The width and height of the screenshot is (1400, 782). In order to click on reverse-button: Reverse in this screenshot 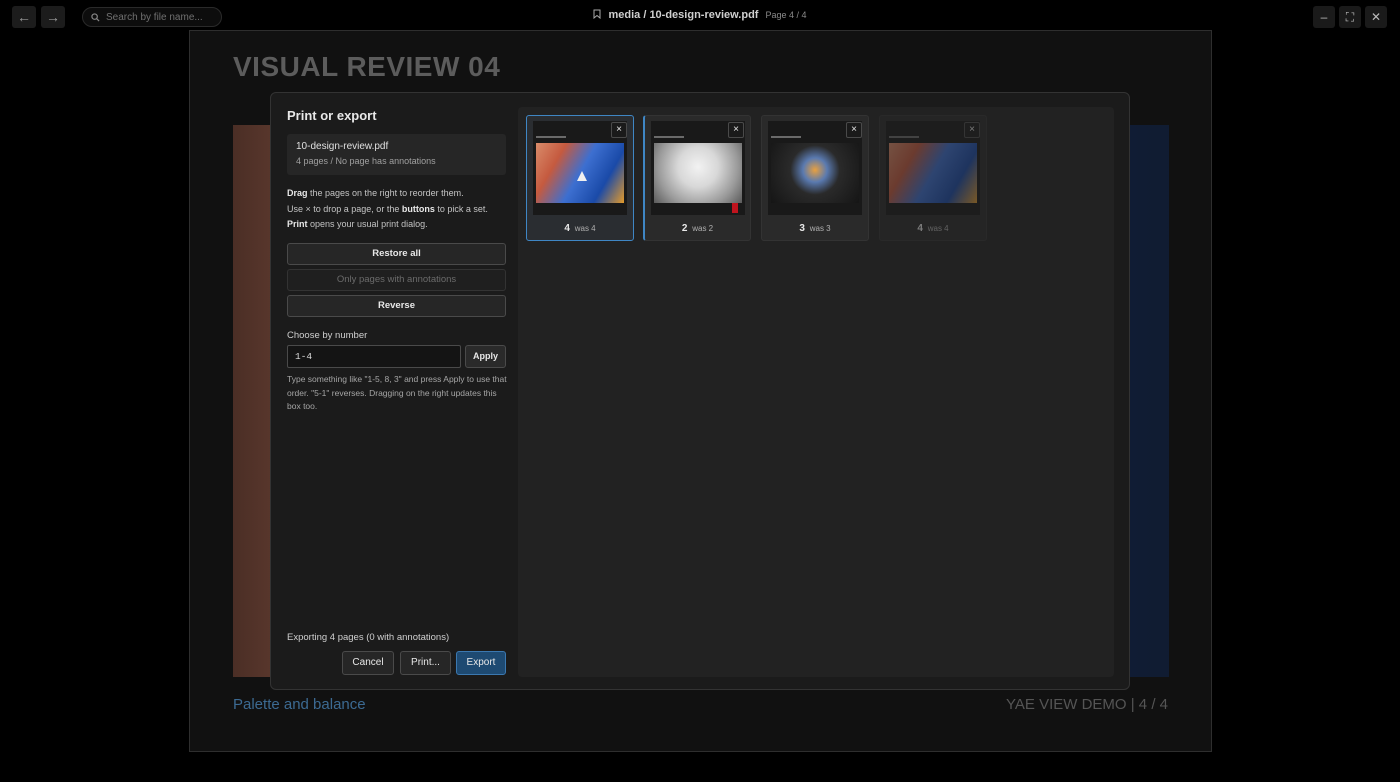, I will do `click(396, 306)`.